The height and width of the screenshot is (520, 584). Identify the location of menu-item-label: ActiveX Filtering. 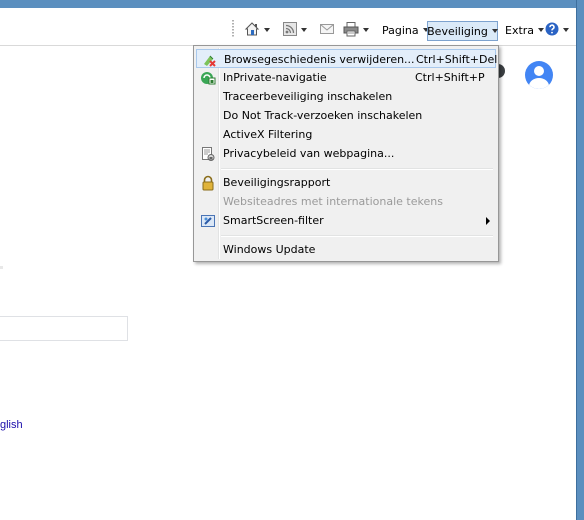
(268, 134).